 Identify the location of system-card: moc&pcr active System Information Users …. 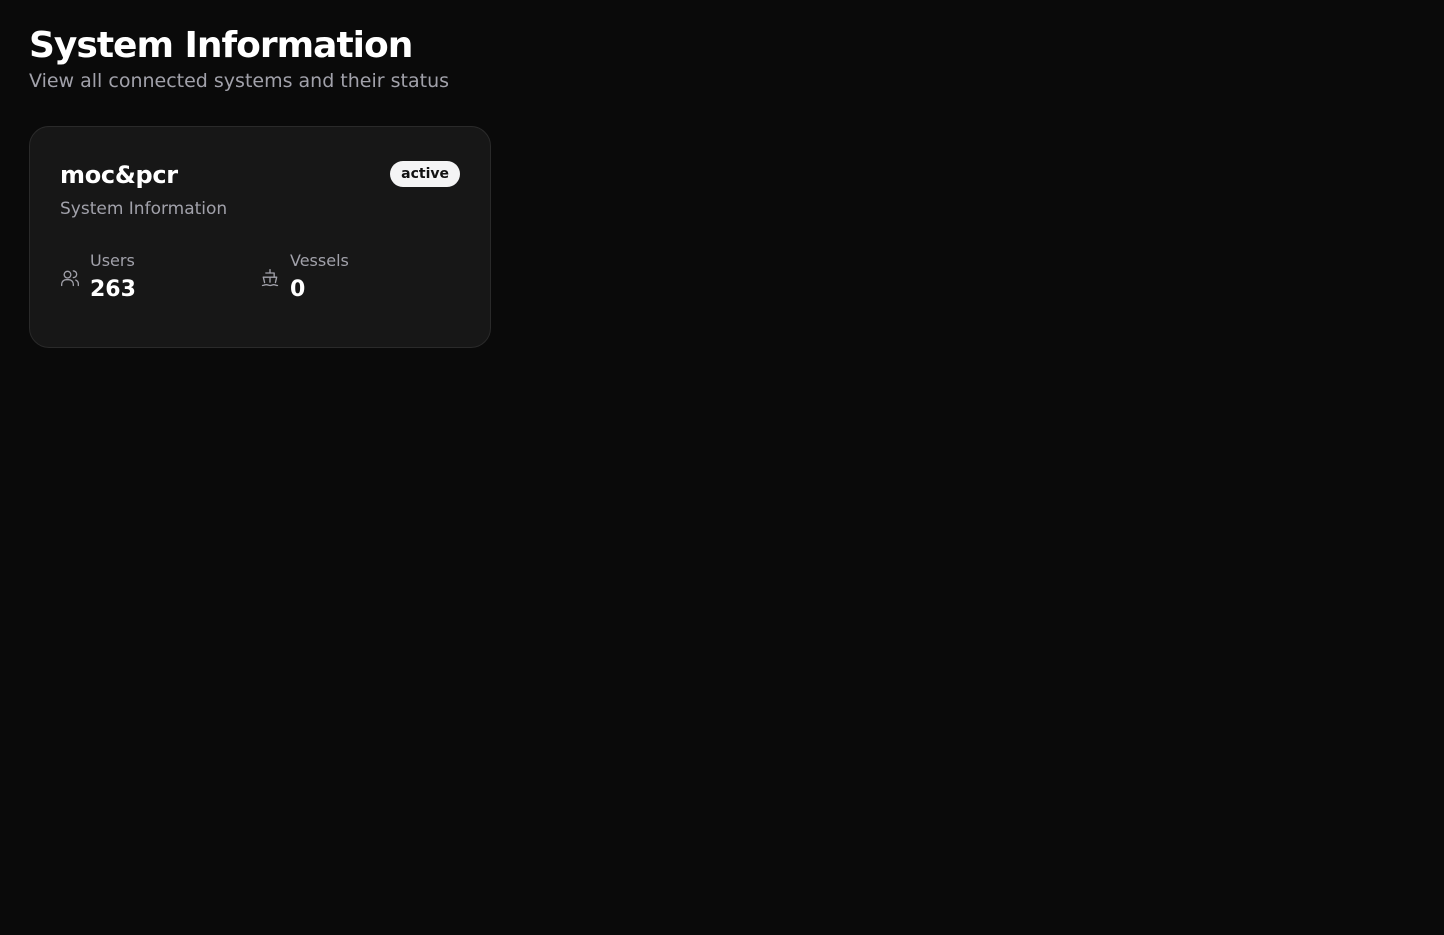
(260, 237).